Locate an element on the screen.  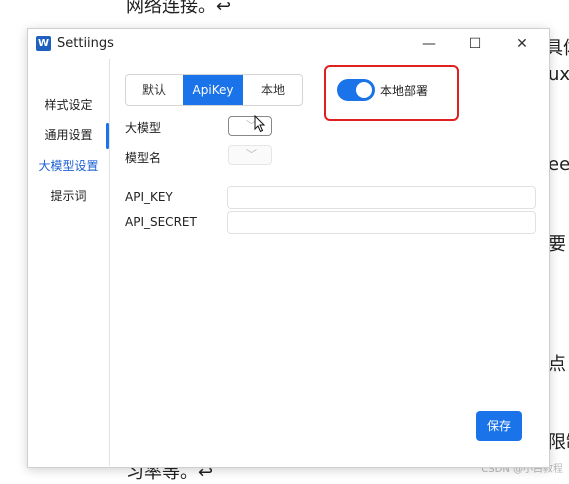
background-text-top: 网络连接。↩ is located at coordinates (179, 8).